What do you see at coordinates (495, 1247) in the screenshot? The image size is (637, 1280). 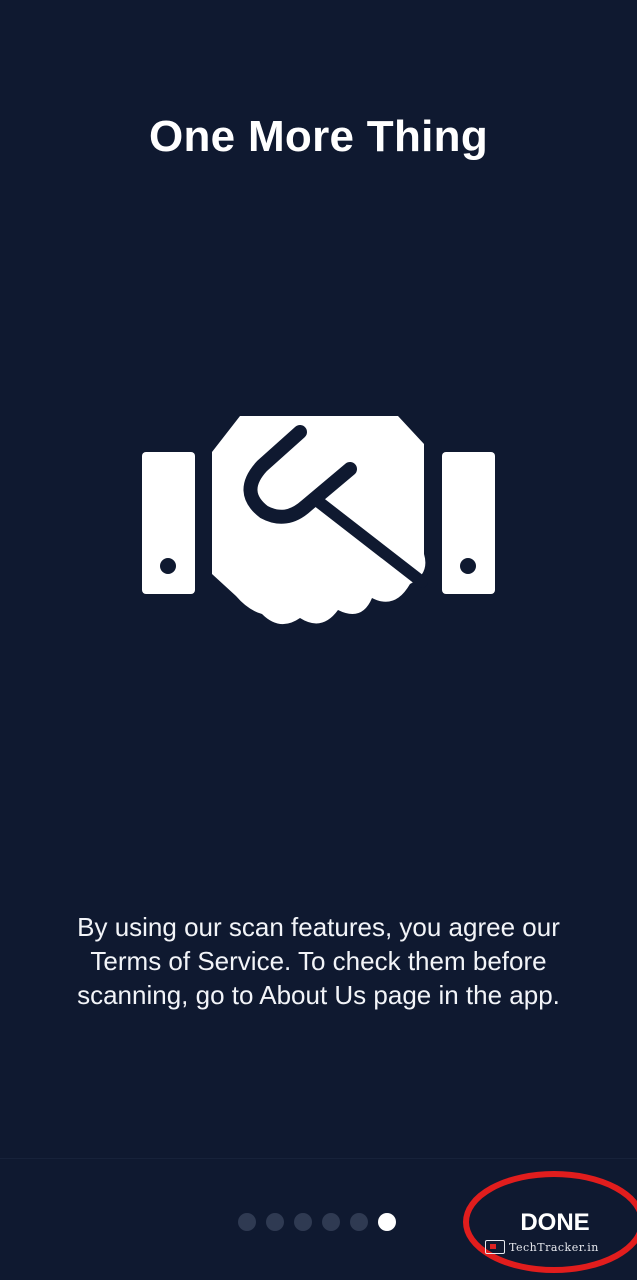 I see `browser-icon` at bounding box center [495, 1247].